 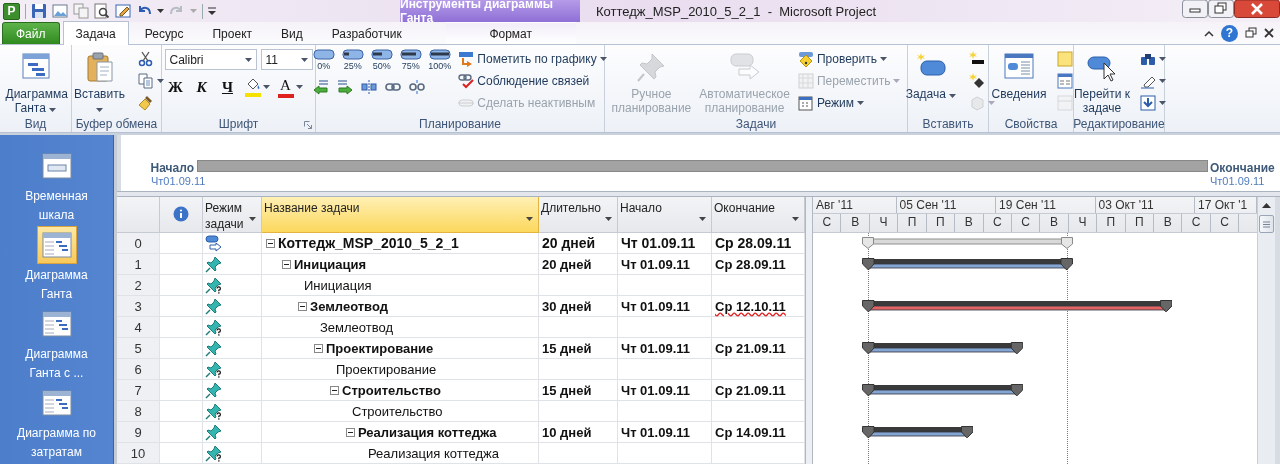 I want to click on respect-links-button: Соблюдение связей, so click(x=532, y=81).